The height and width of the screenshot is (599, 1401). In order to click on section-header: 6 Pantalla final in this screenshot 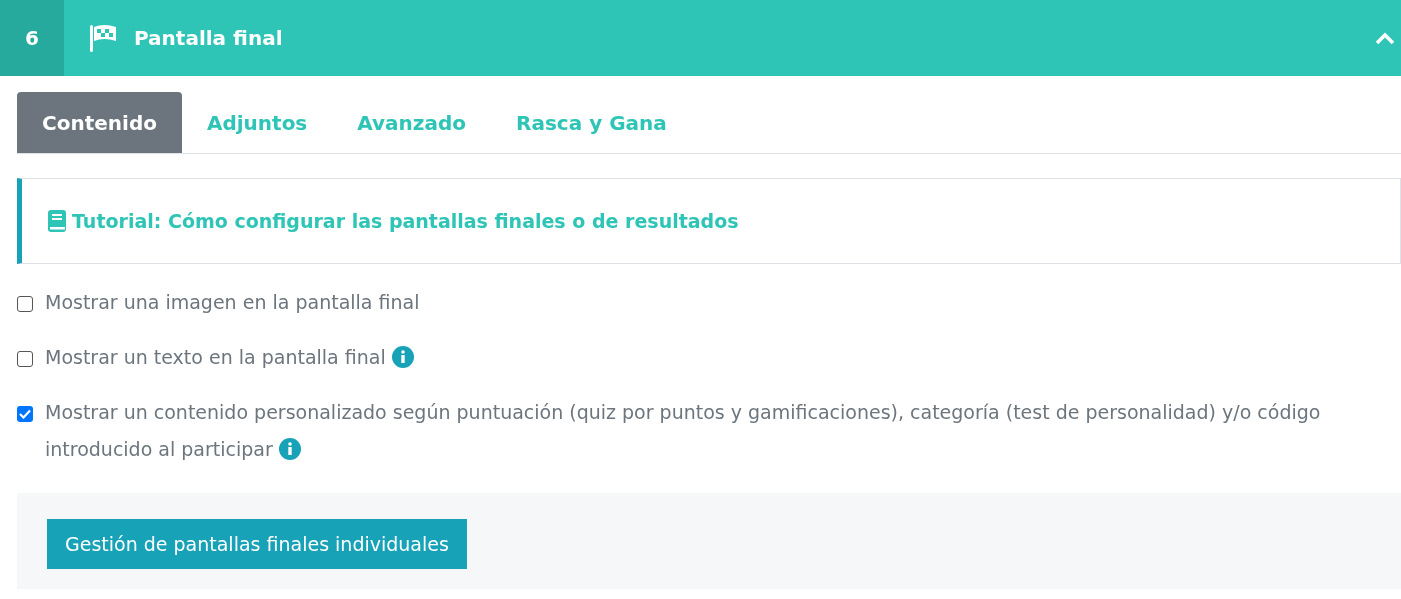, I will do `click(700, 38)`.